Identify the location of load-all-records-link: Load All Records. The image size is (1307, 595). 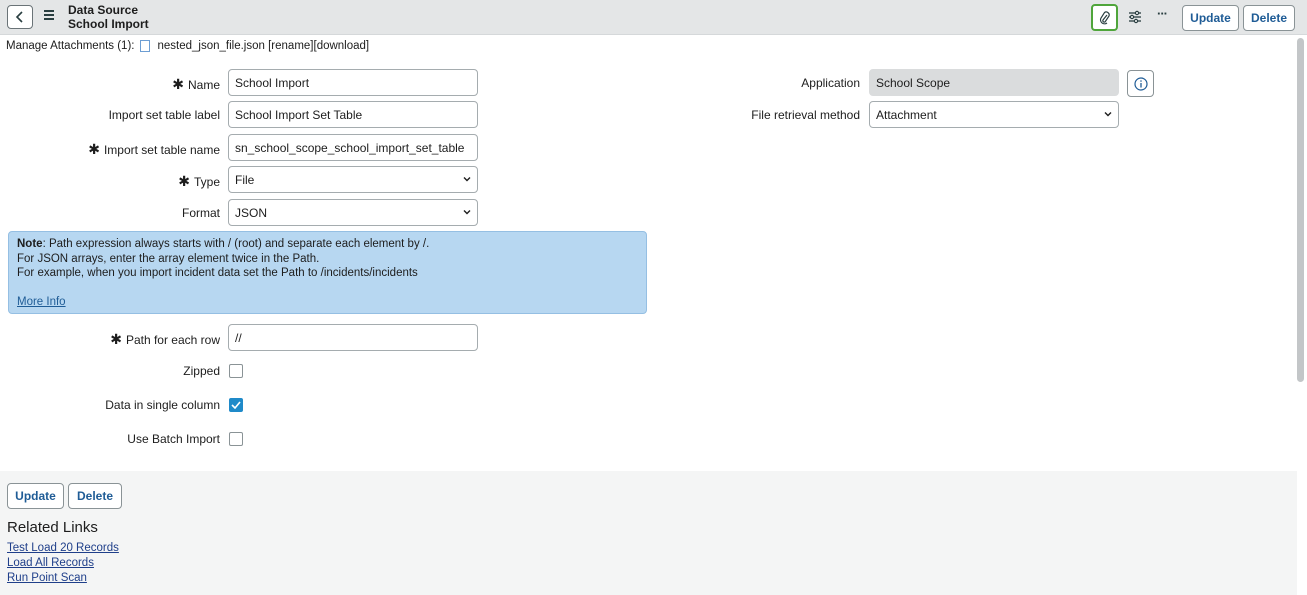
(50, 563).